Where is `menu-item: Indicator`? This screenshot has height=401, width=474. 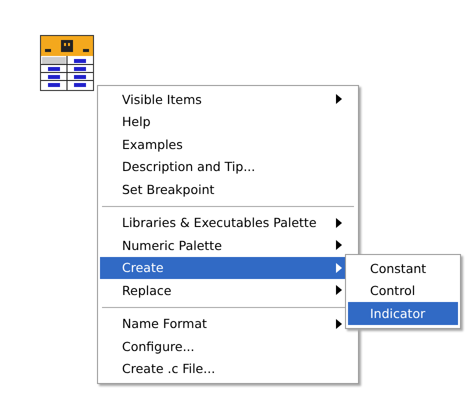 menu-item: Indicator is located at coordinates (403, 313).